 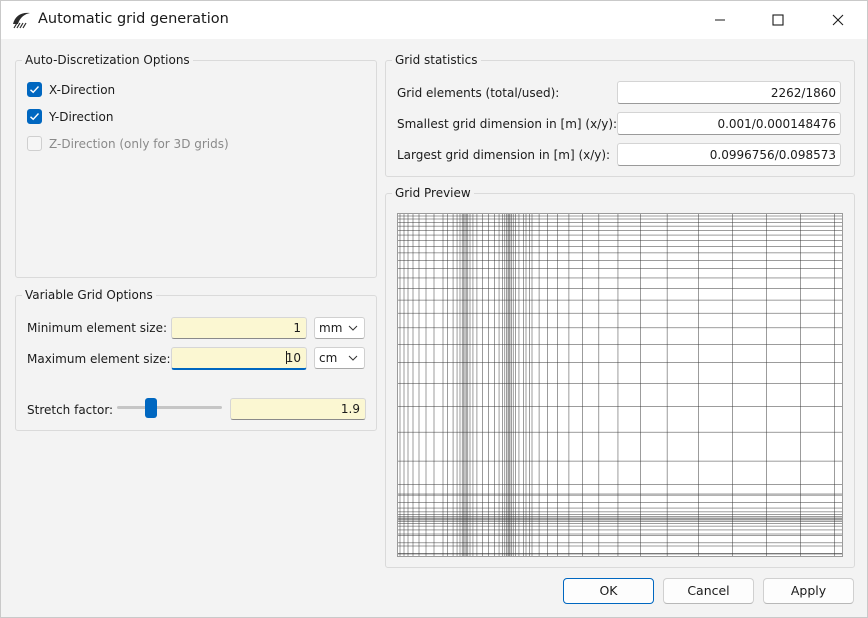 I want to click on min-unit-value: mm, so click(x=331, y=328).